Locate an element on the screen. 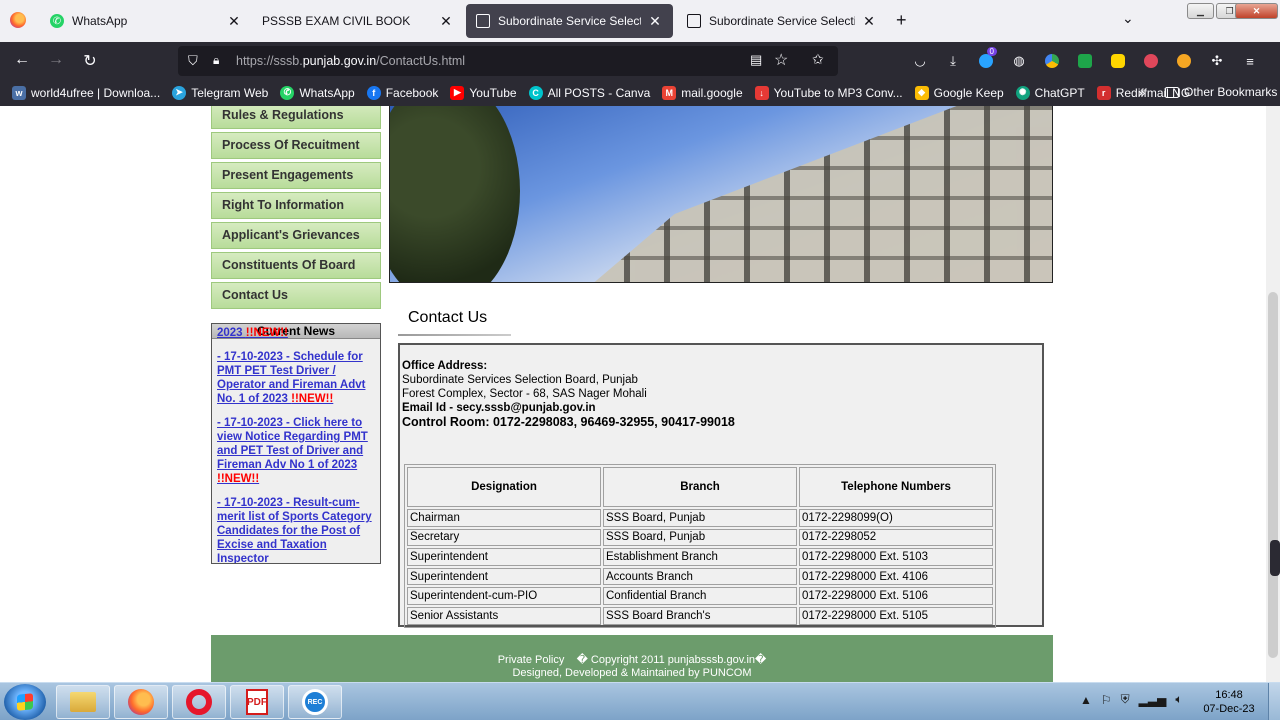 This screenshot has height=720, width=1280. tab-title: WhatsApp is located at coordinates (100, 21).